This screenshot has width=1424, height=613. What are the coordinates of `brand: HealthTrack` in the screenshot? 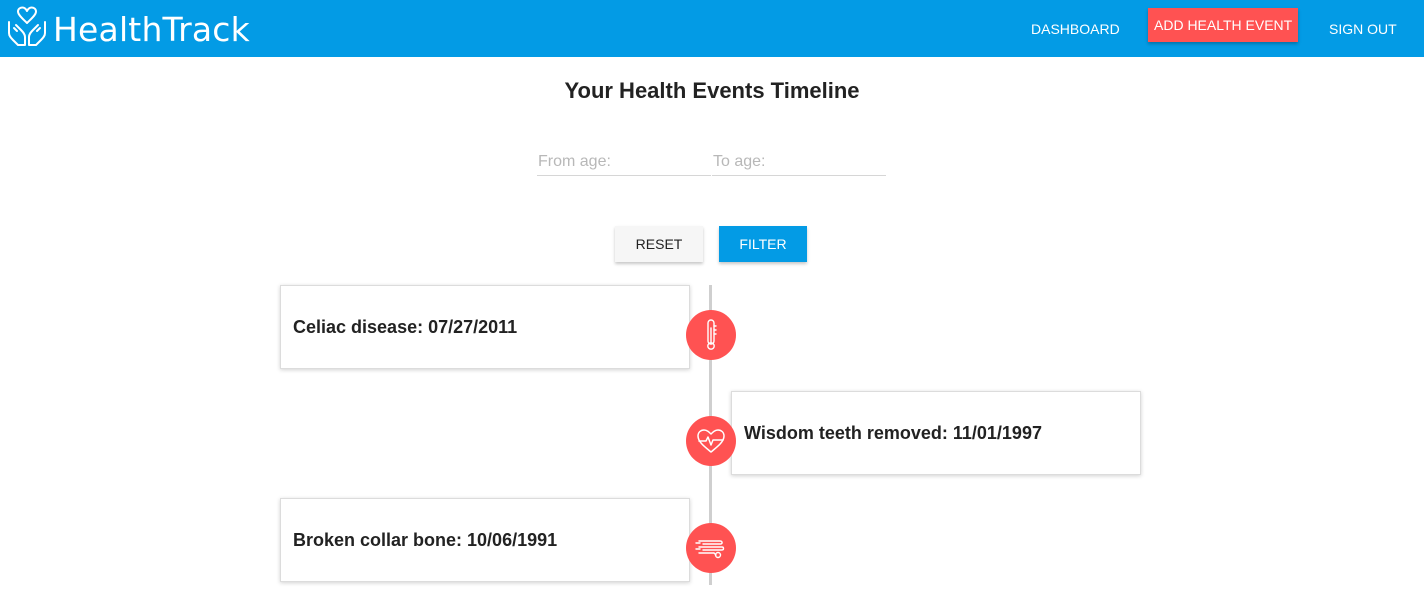 It's located at (128, 27).